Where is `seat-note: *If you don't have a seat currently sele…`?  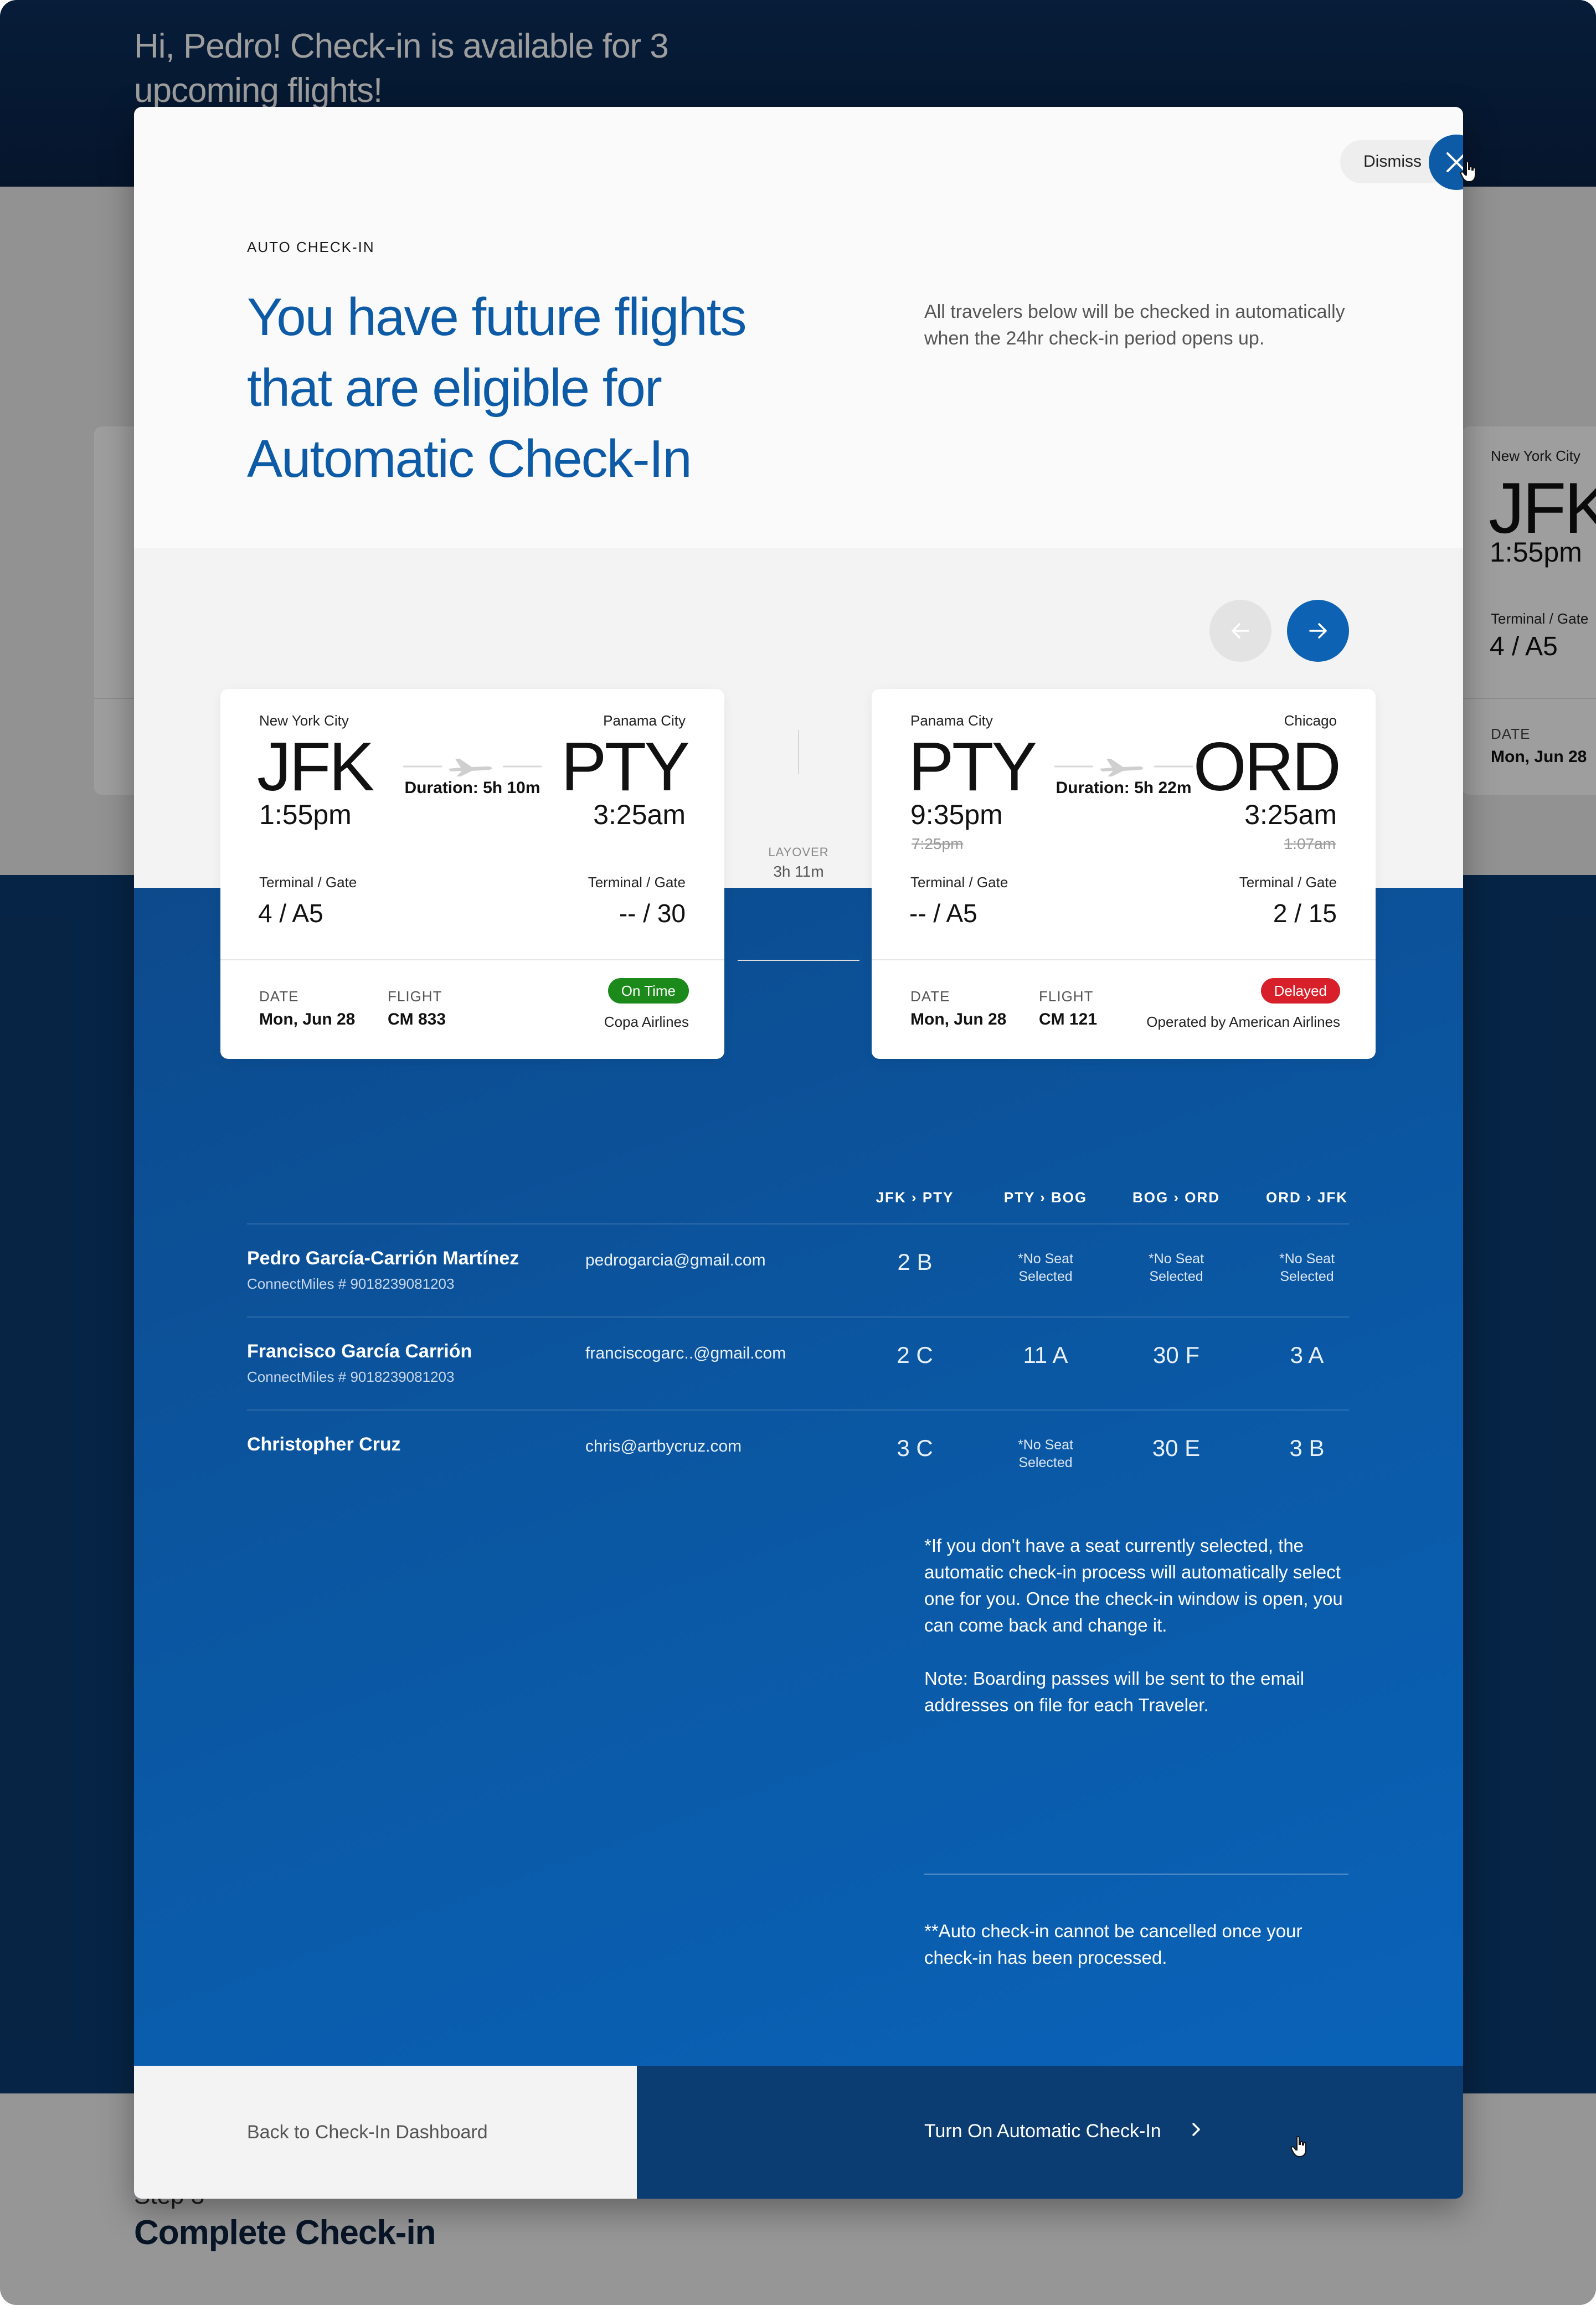 seat-note: *If you don't have a seat currently sele… is located at coordinates (1133, 1585).